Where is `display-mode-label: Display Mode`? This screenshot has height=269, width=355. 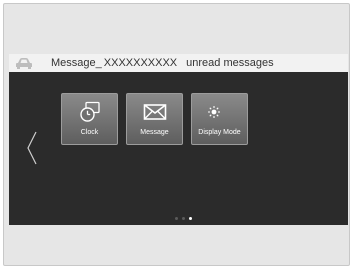
display-mode-label: Display Mode is located at coordinates (219, 132).